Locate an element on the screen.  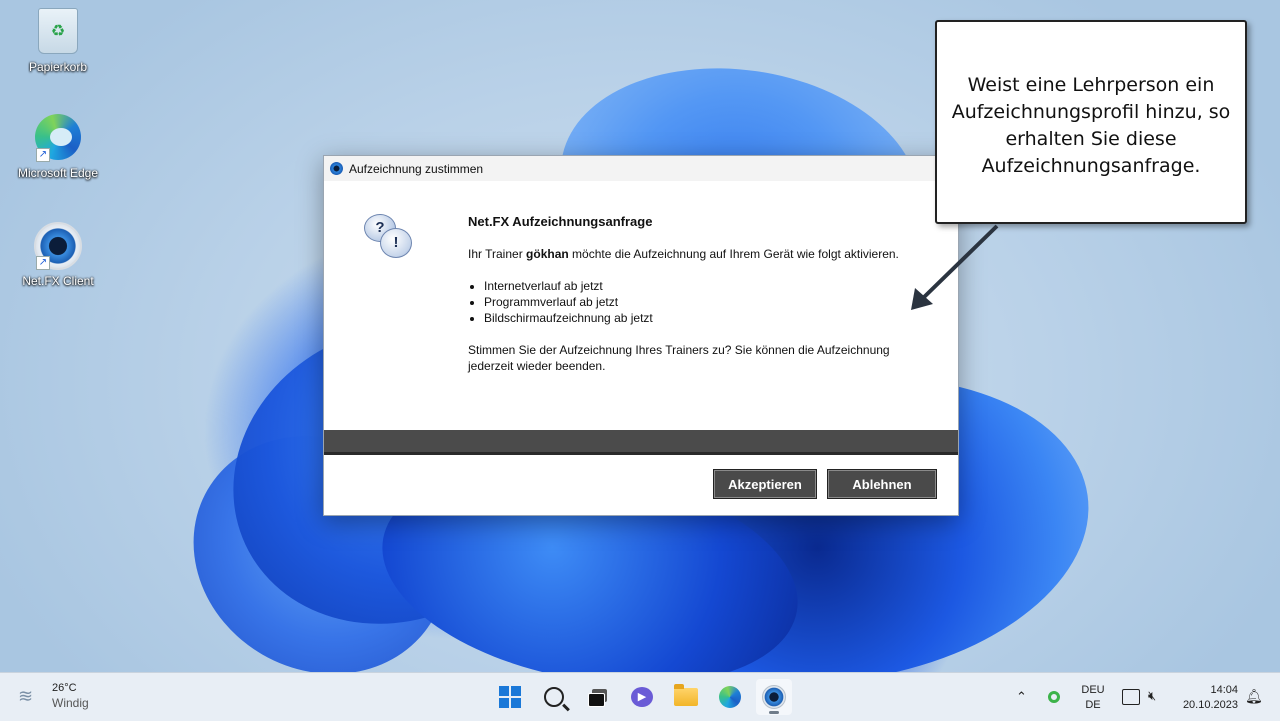
folder-icon is located at coordinates (686, 695).